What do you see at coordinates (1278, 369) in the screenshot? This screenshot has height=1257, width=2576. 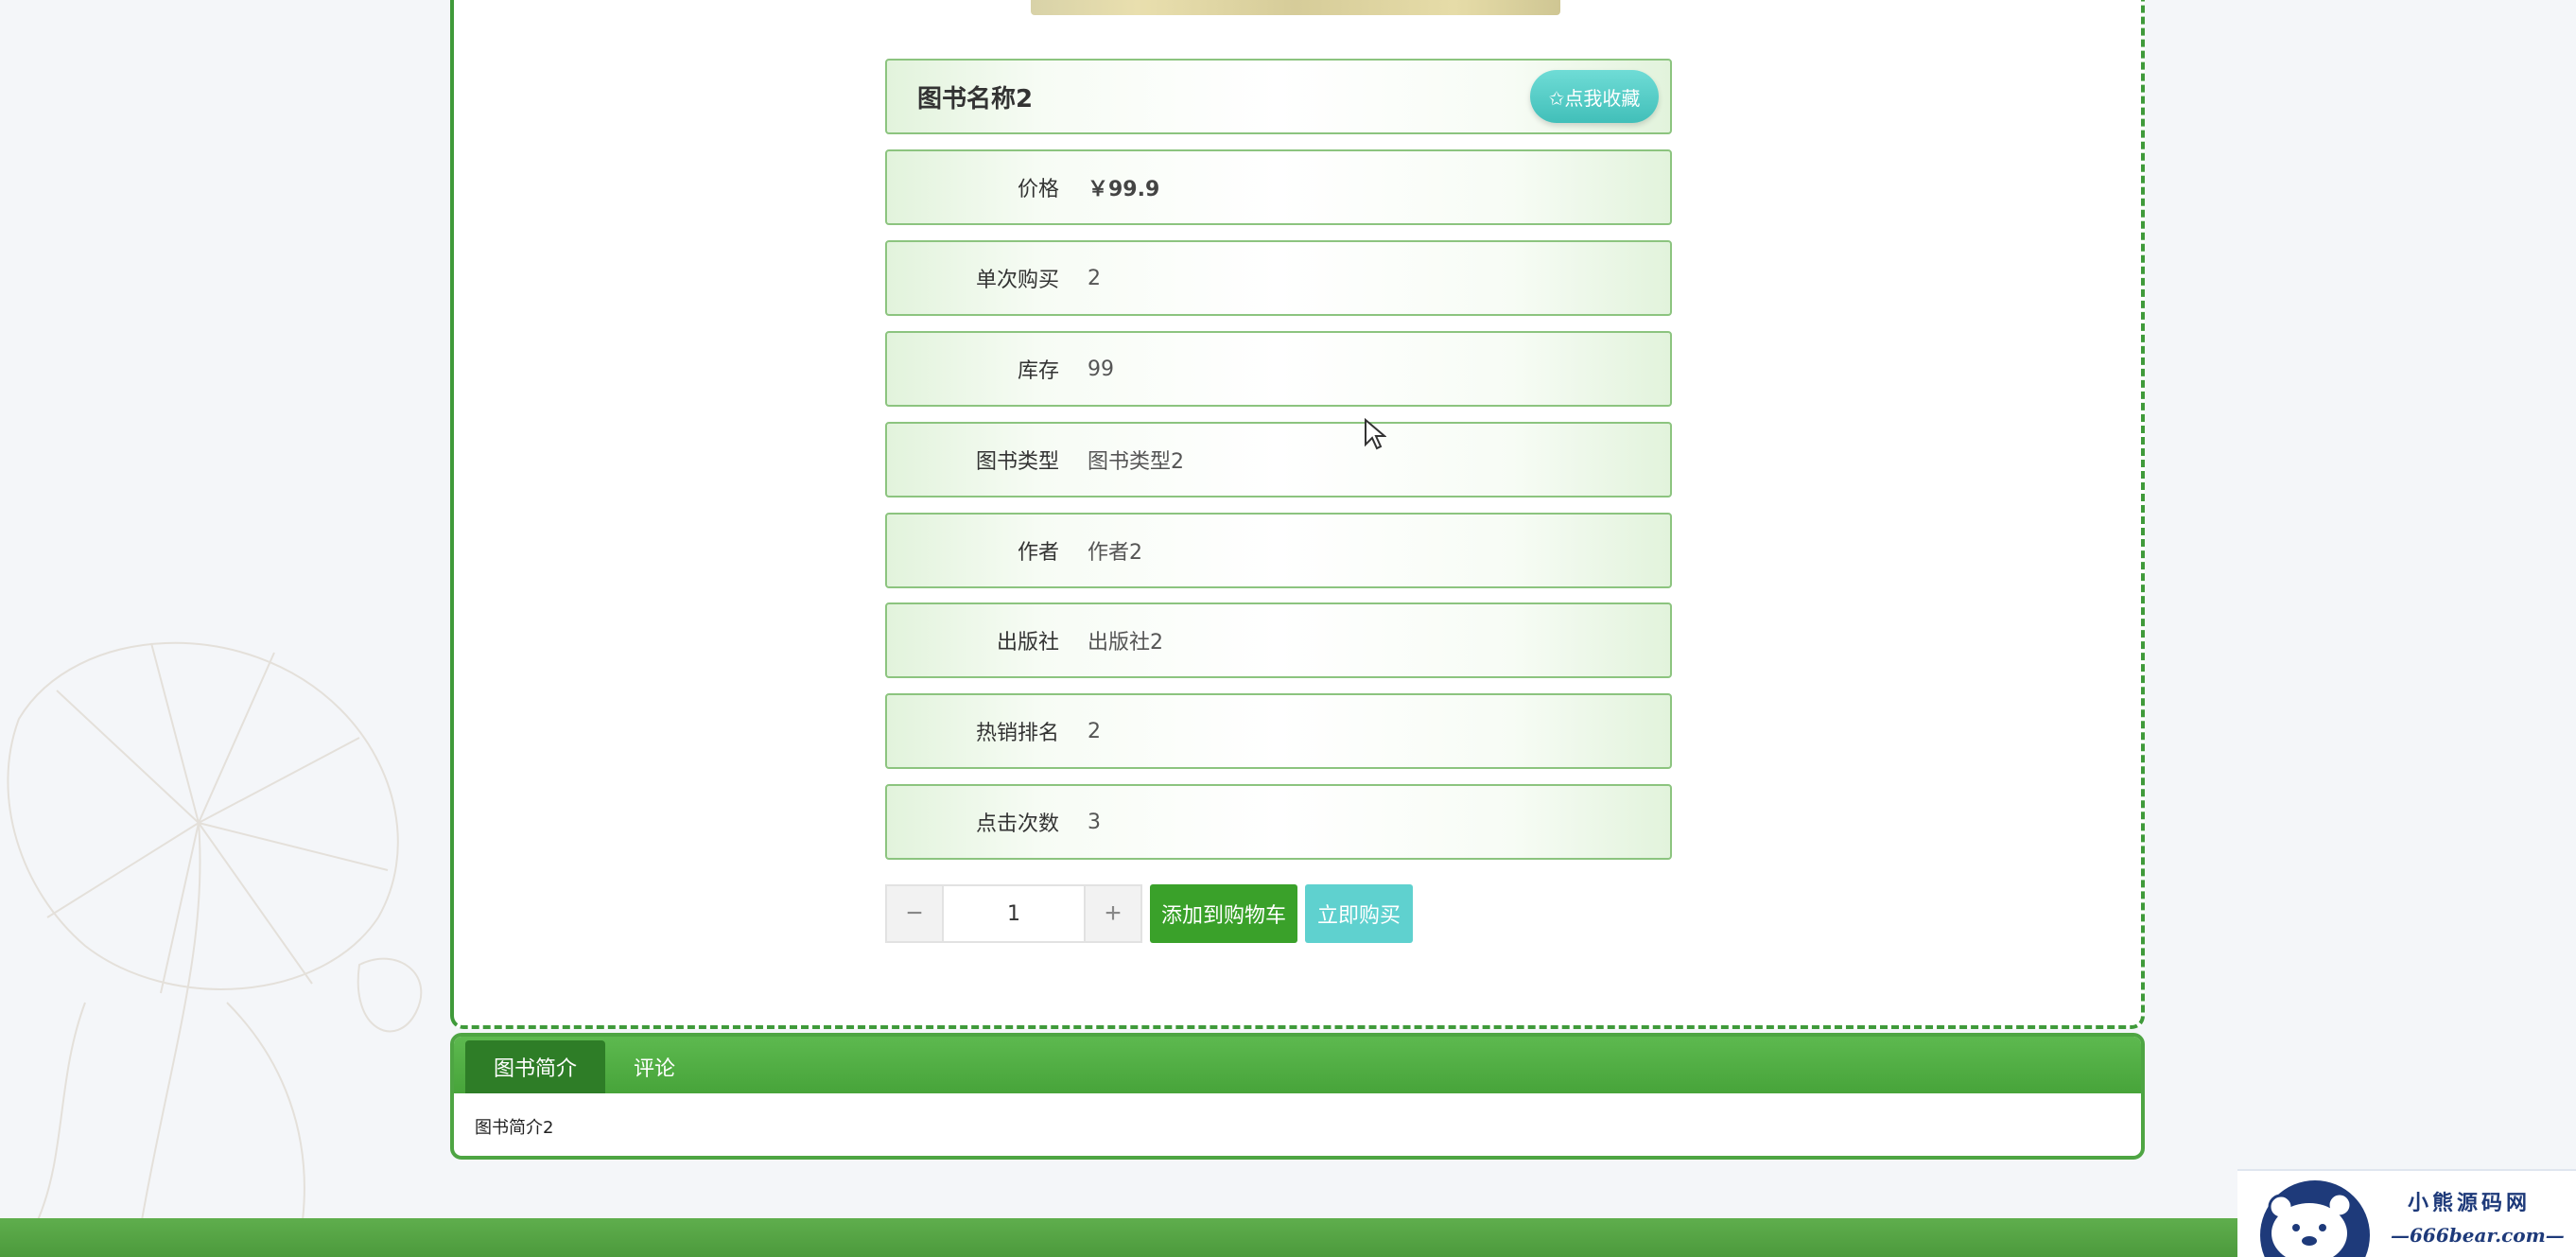 I see `detail-row-stock: 库存 99` at bounding box center [1278, 369].